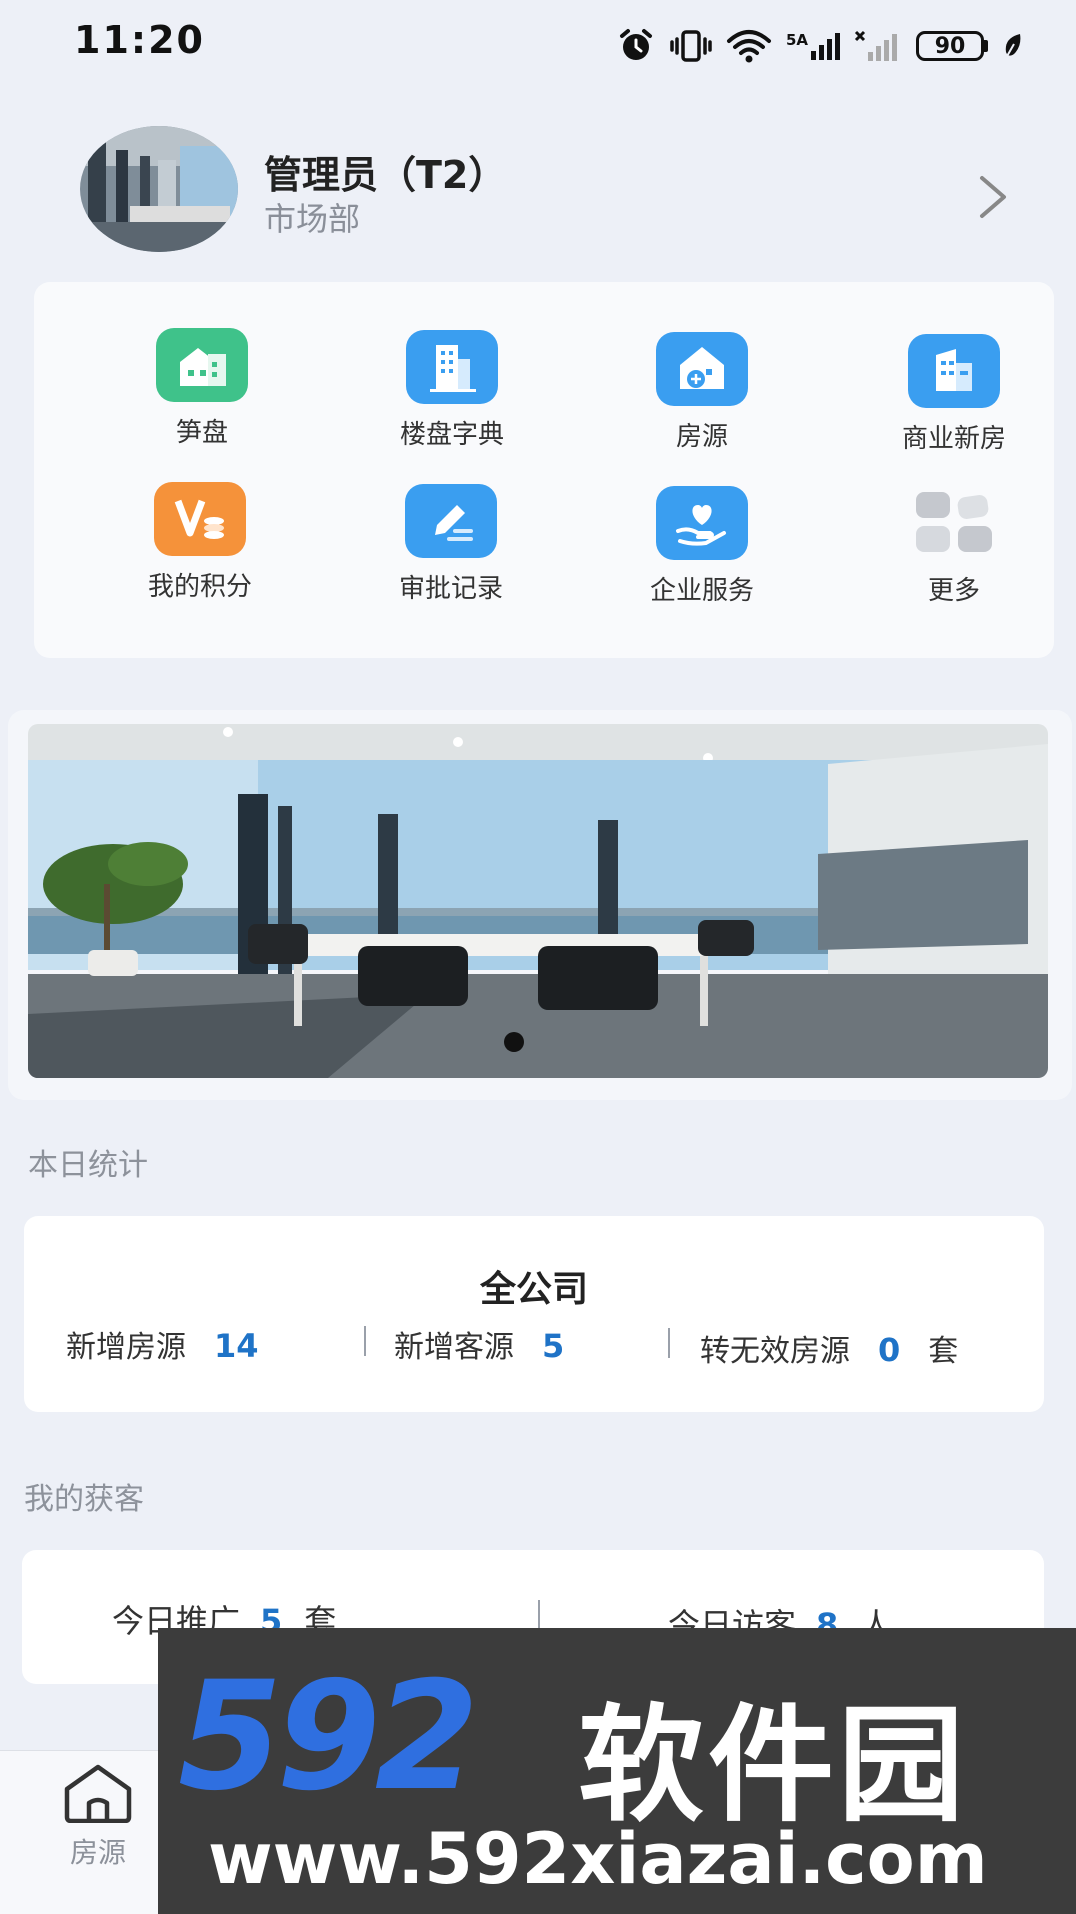  I want to click on grid-label: 商业新房, so click(953, 439).